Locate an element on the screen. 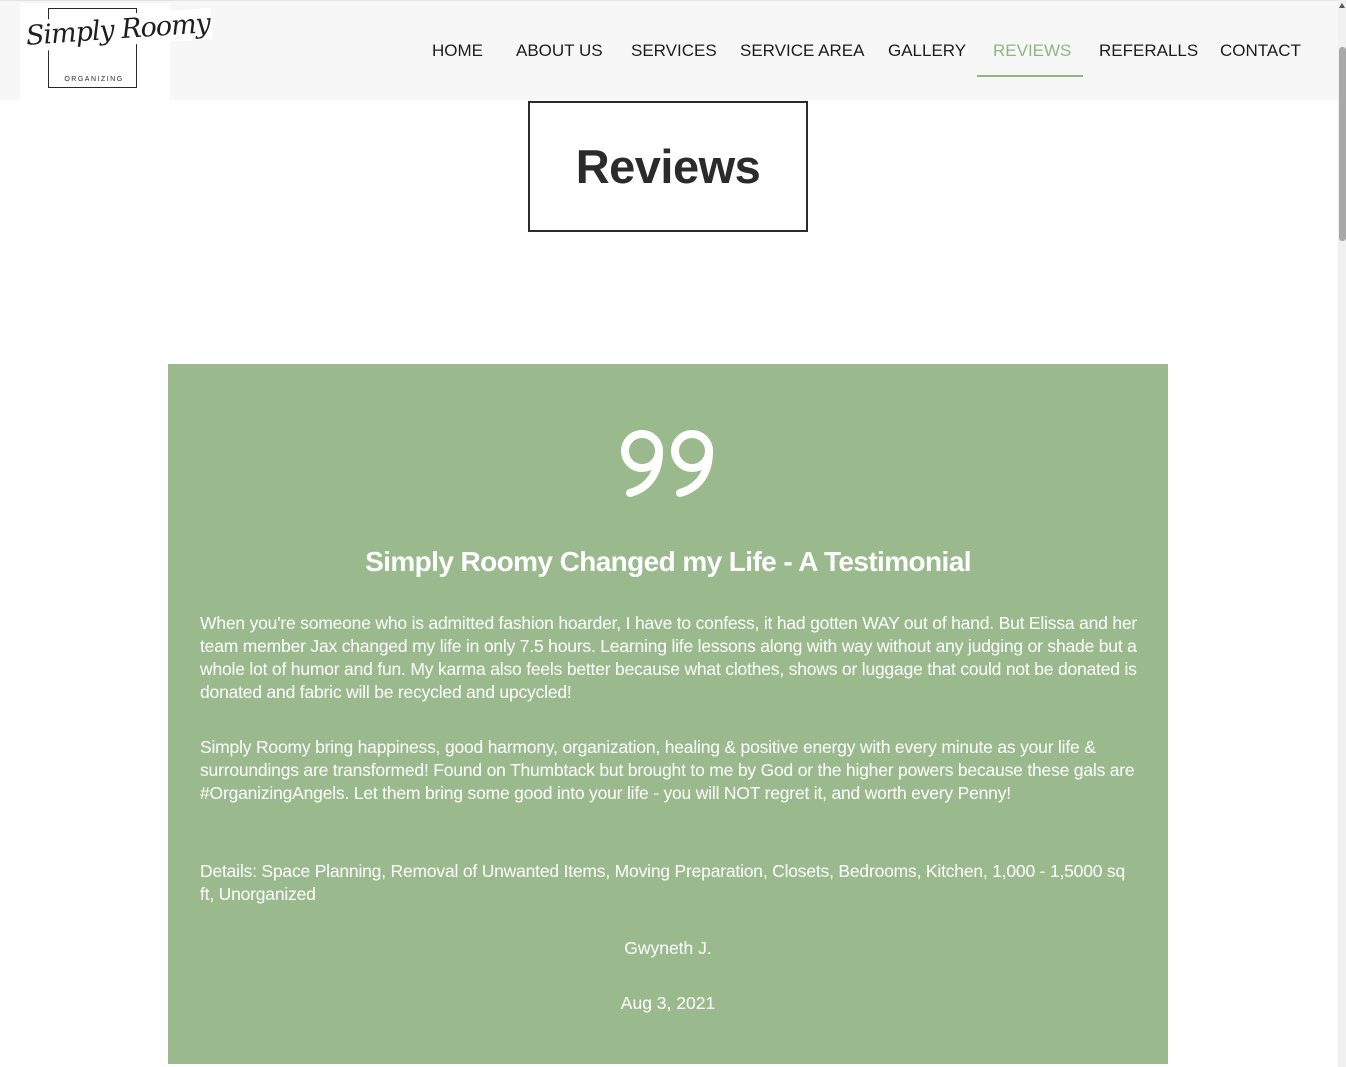  active-nav-underline is located at coordinates (1030, 76).